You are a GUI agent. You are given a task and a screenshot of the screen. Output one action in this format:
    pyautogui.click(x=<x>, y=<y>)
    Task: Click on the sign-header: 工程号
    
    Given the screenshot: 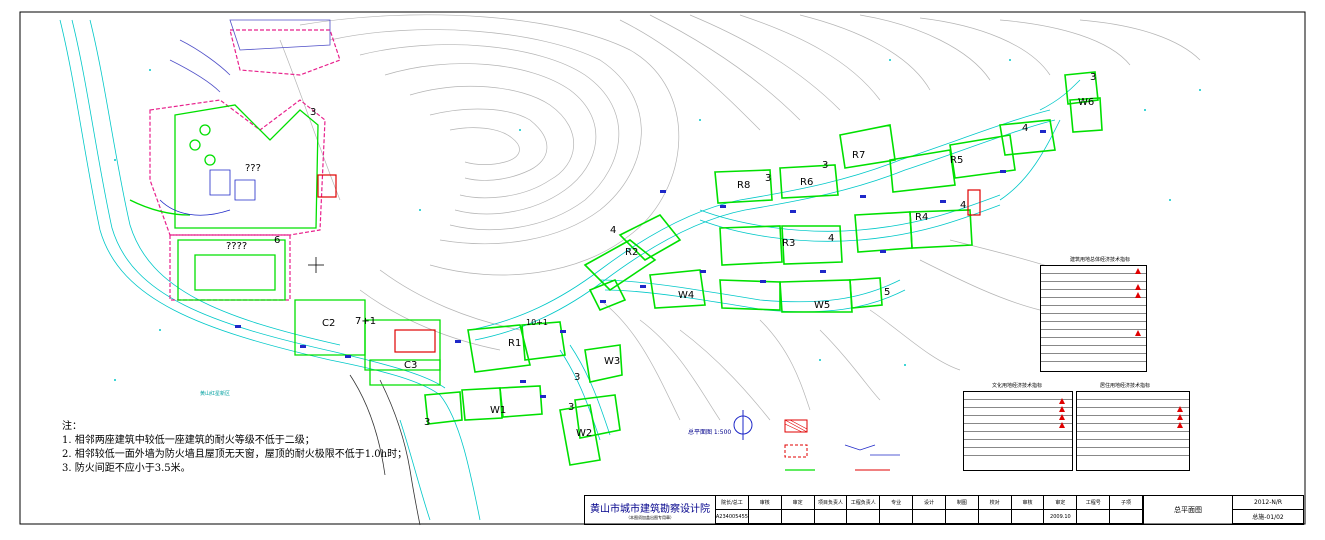 What is the action you would take?
    pyautogui.click(x=1094, y=503)
    